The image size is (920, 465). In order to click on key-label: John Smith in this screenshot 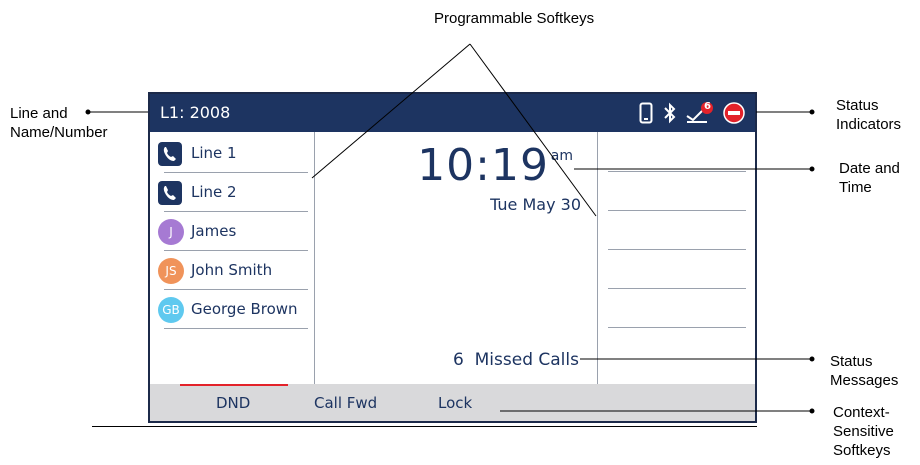, I will do `click(232, 270)`.